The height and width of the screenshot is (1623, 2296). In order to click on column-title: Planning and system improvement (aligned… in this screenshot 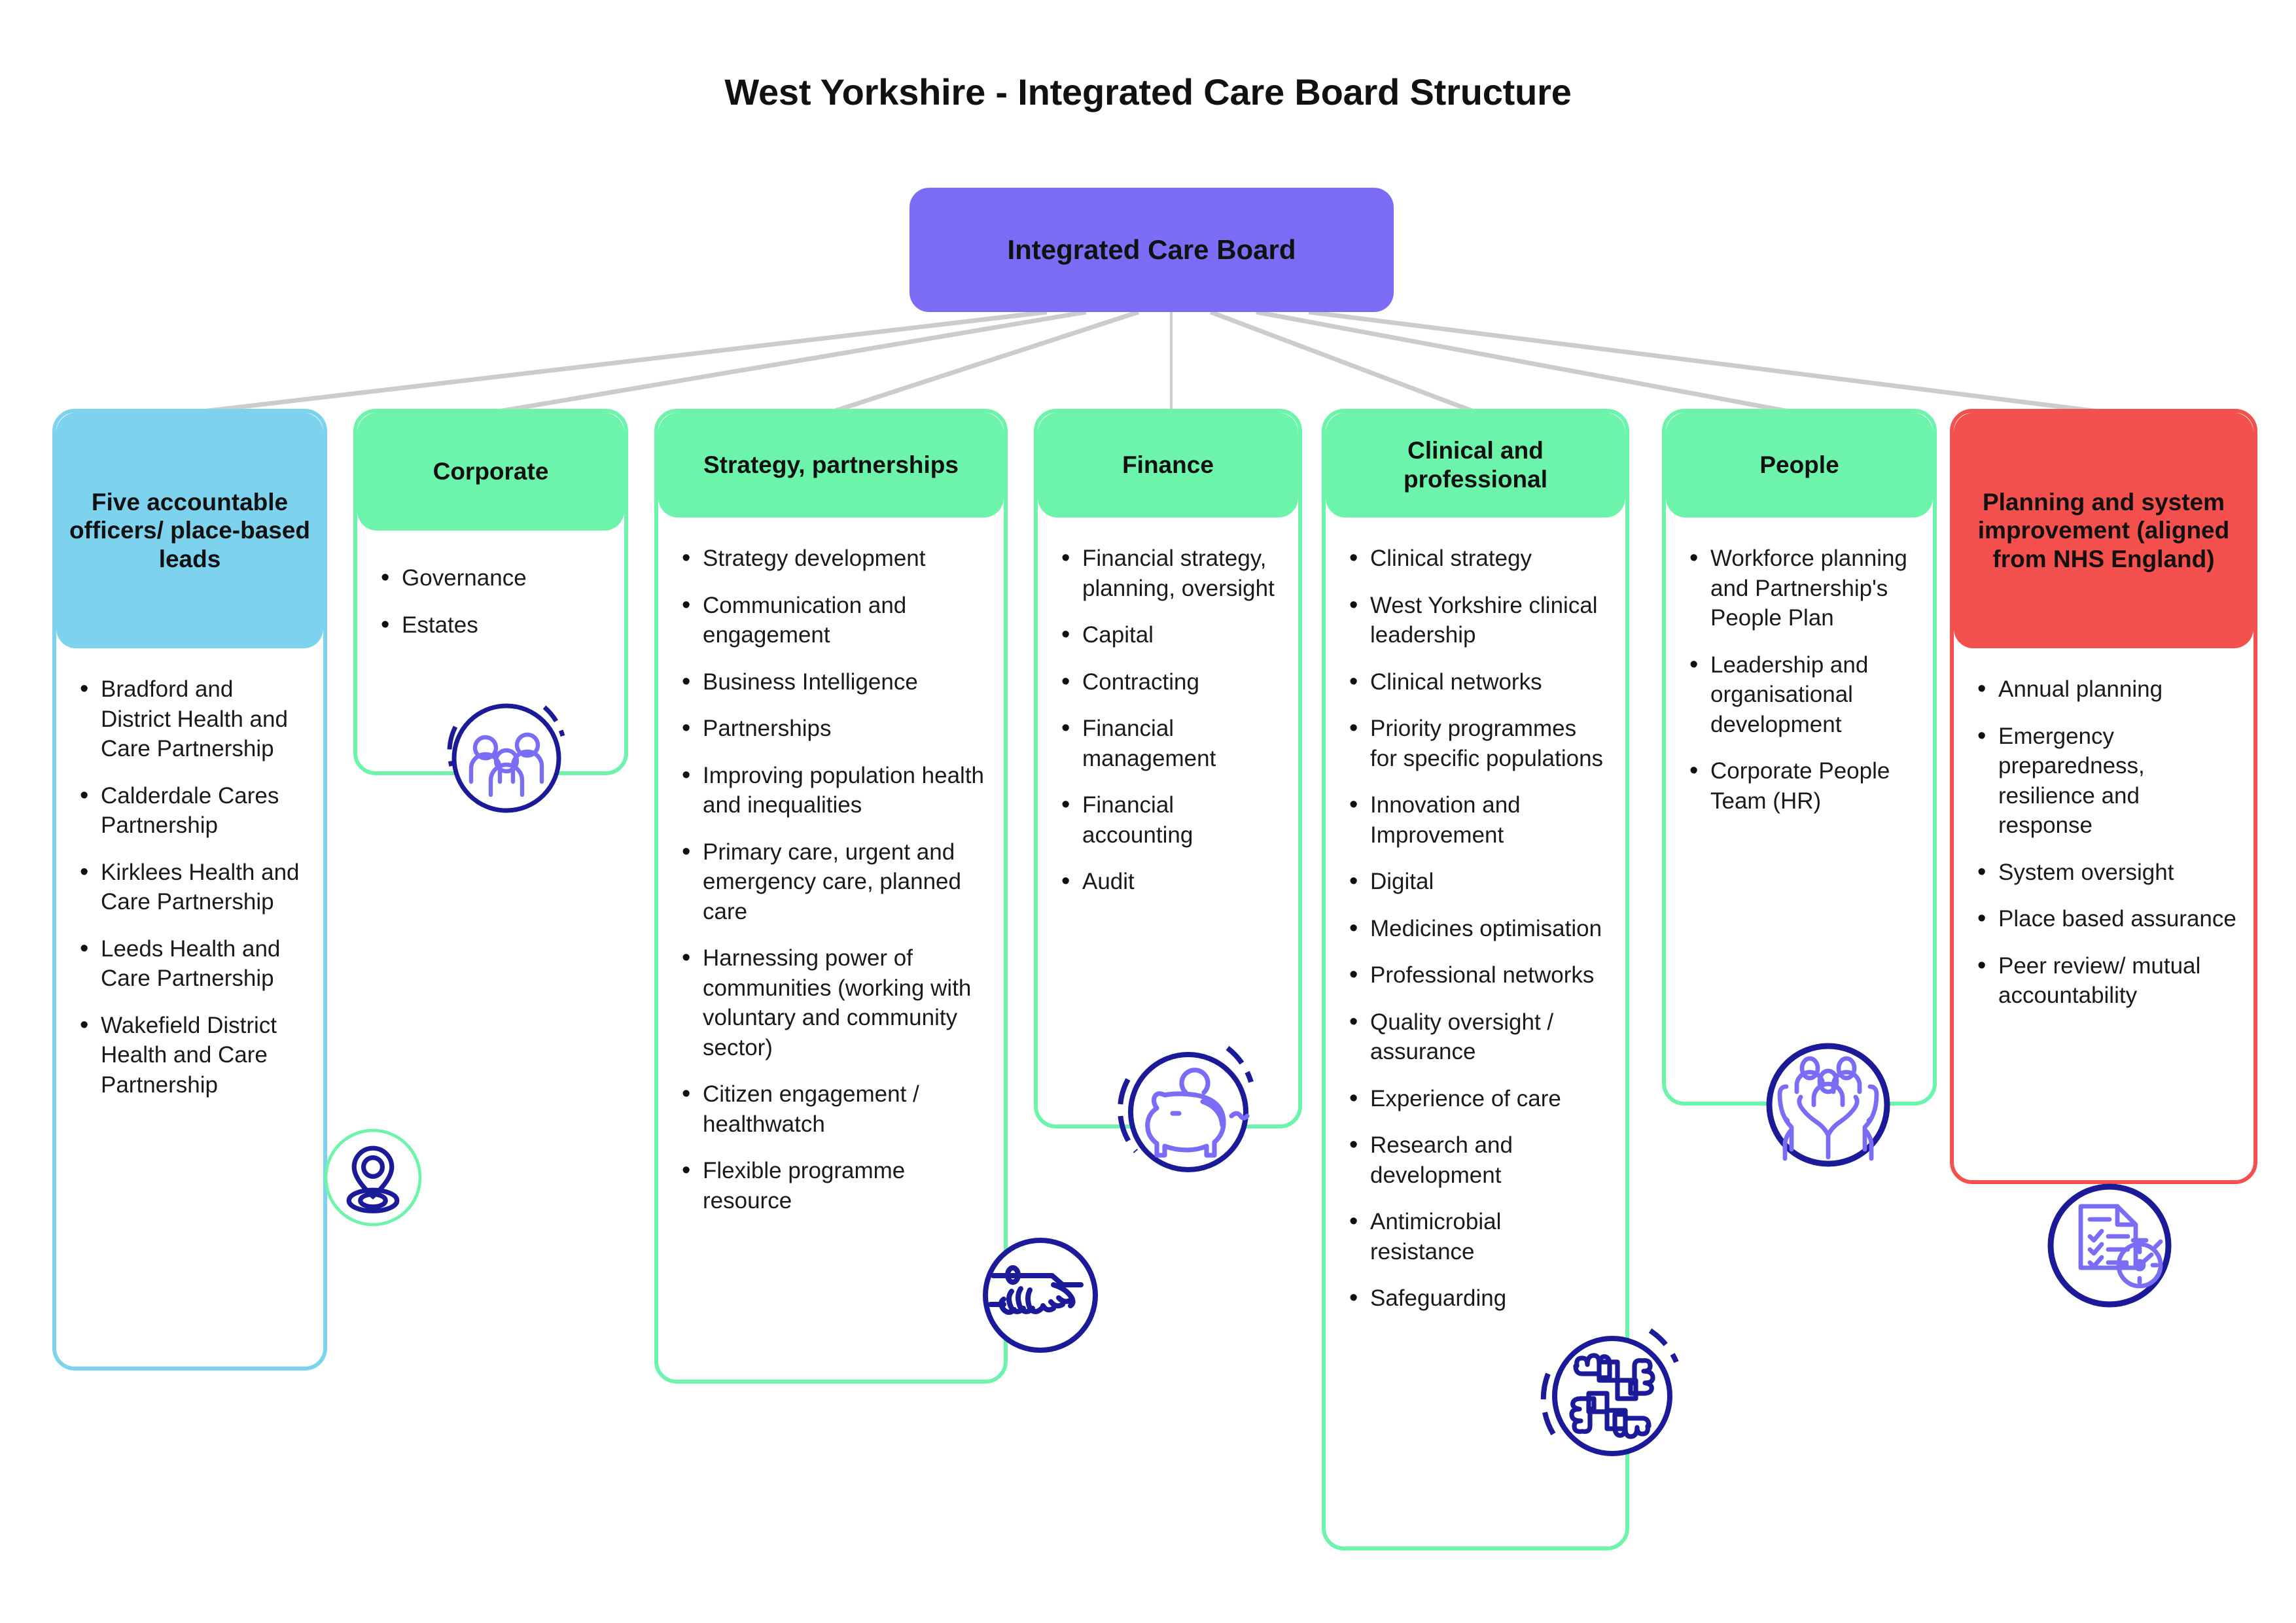, I will do `click(2103, 530)`.